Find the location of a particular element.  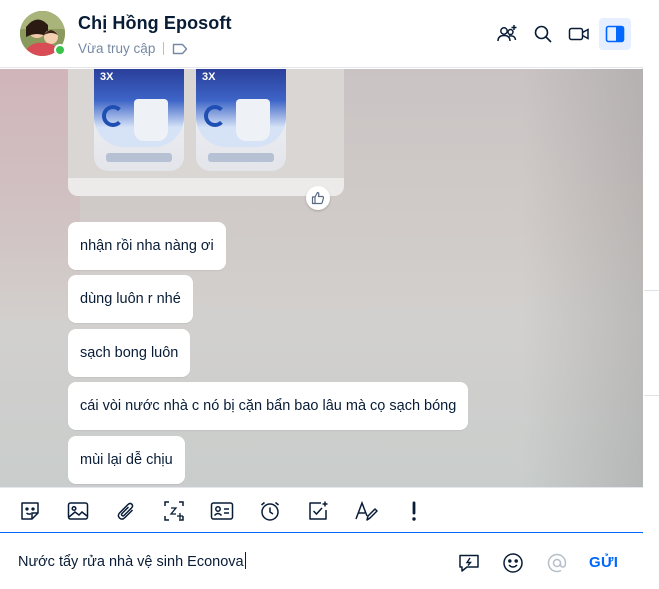

online-status-dot is located at coordinates (60, 50).